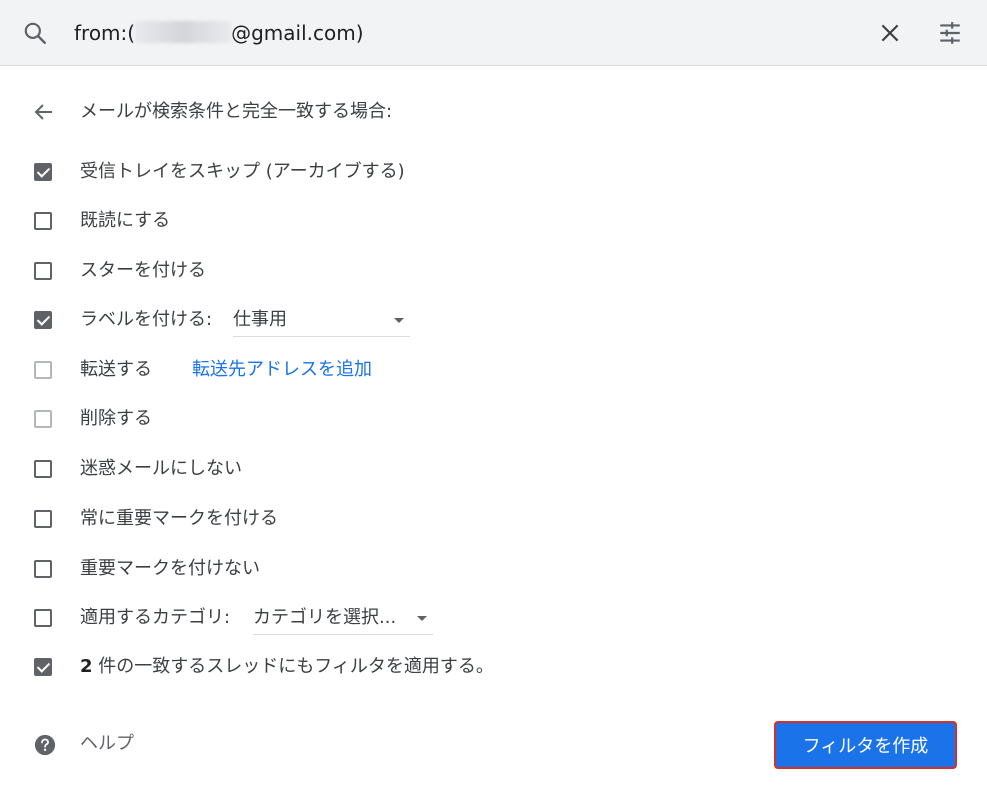 The width and height of the screenshot is (987, 800). What do you see at coordinates (493, 521) in the screenshot?
I see `option-always-important: 常に重要マークを付ける` at bounding box center [493, 521].